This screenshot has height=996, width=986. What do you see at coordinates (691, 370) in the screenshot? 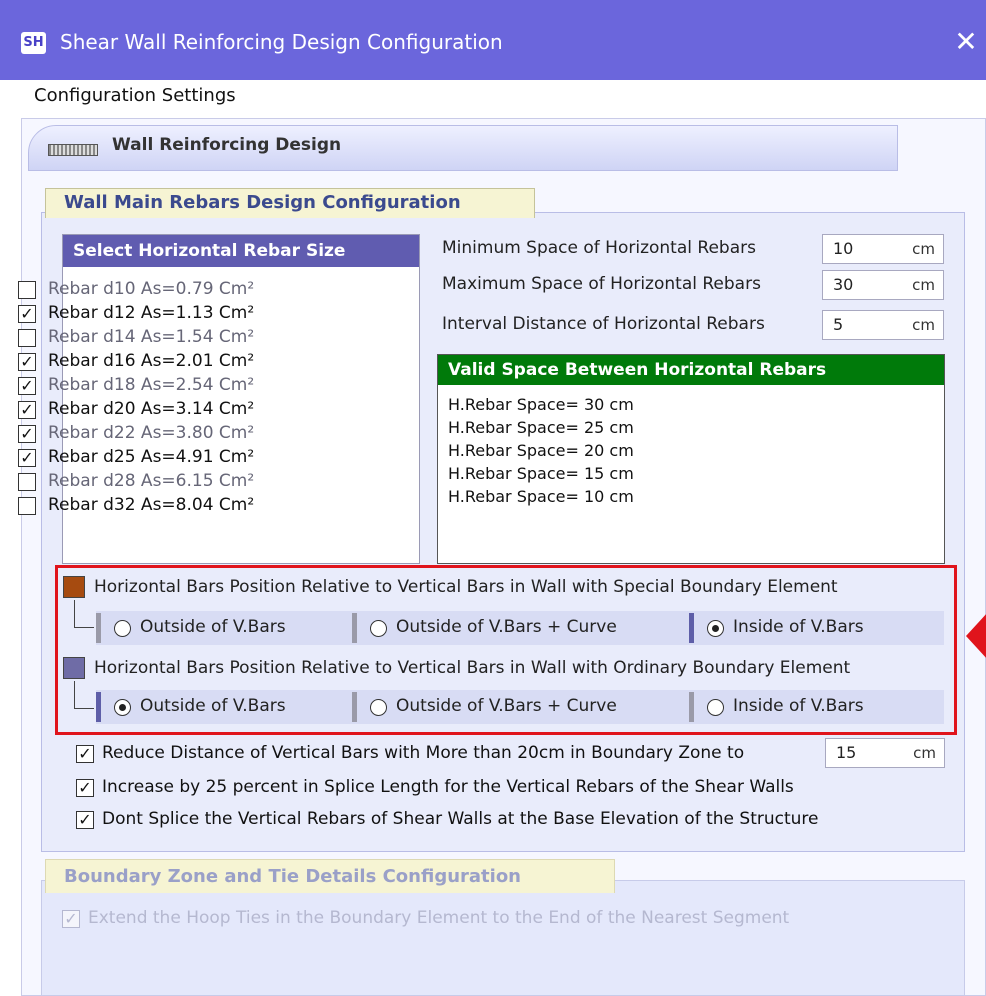
I see `valid-space-header: Valid Space Between Horizontal Rebars` at bounding box center [691, 370].